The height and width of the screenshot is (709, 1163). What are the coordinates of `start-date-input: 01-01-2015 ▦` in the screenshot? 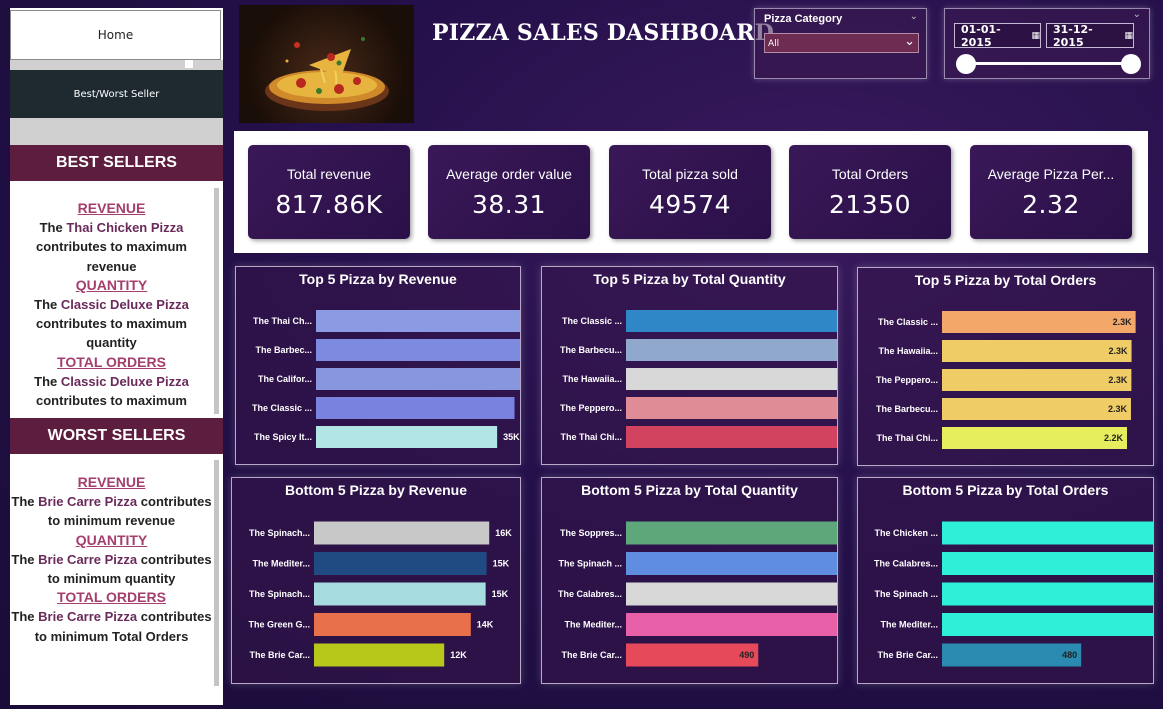 It's located at (997, 36).